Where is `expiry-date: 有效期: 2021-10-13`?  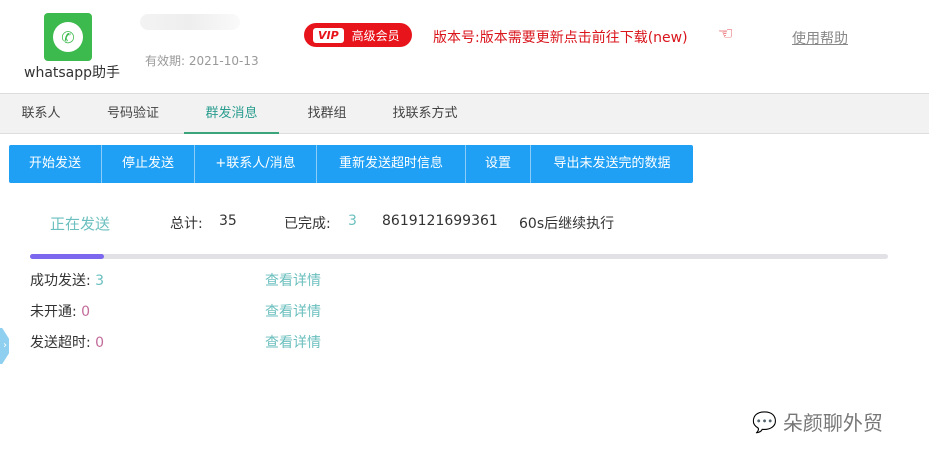 expiry-date: 有效期: 2021-10-13 is located at coordinates (202, 61).